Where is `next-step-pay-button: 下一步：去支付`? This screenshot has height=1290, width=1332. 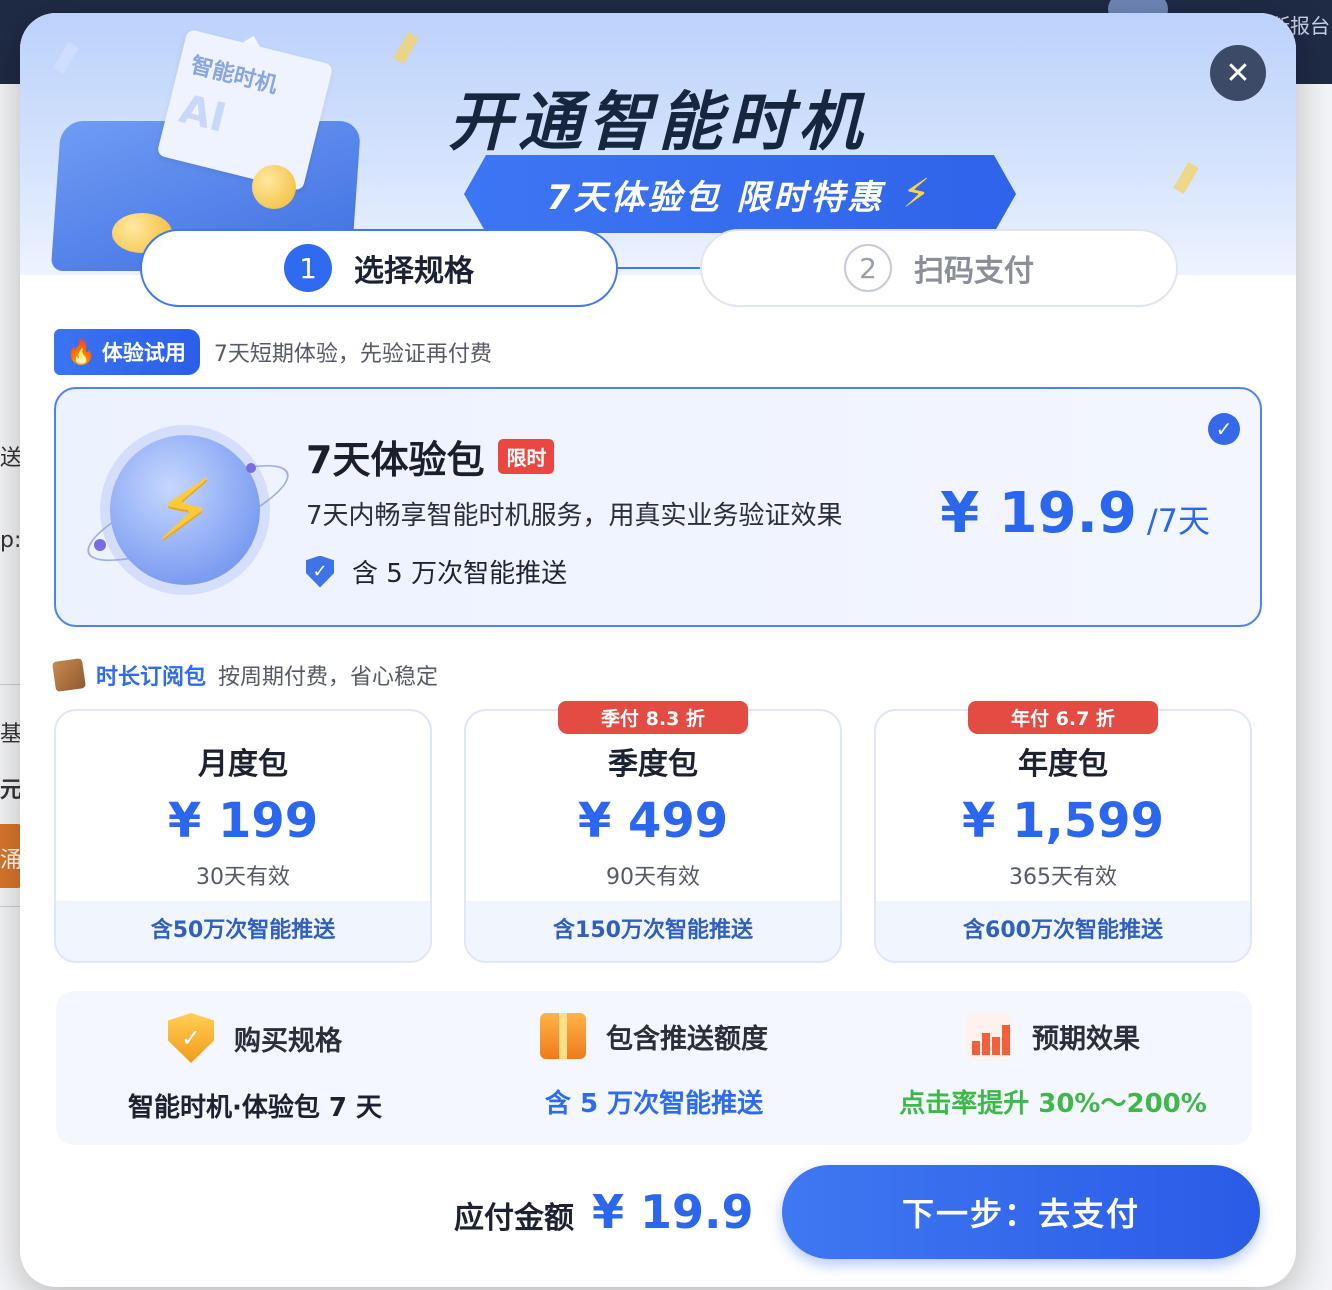 next-step-pay-button: 下一步：去支付 is located at coordinates (1021, 1212).